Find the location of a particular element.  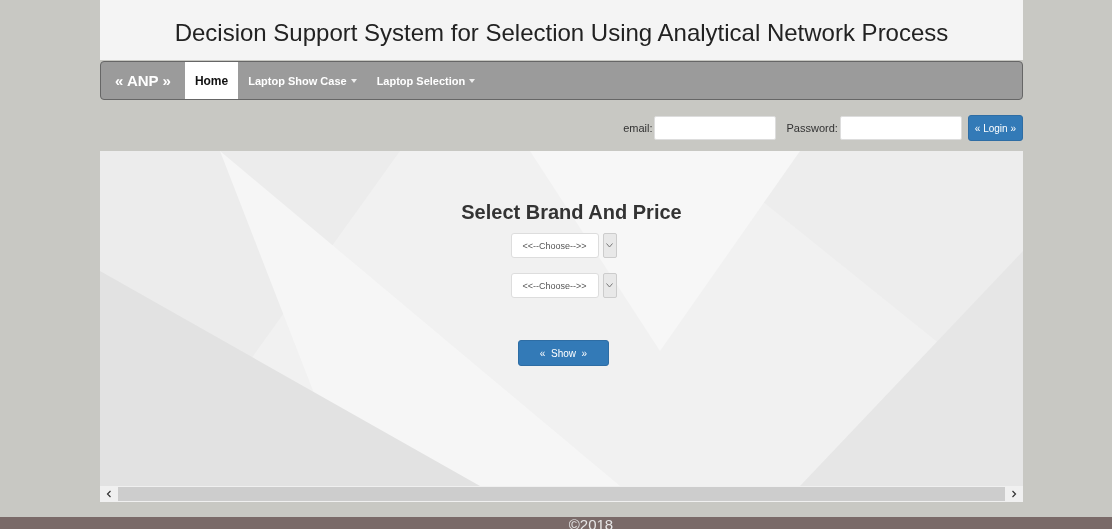

show-button: « Show » is located at coordinates (563, 353).